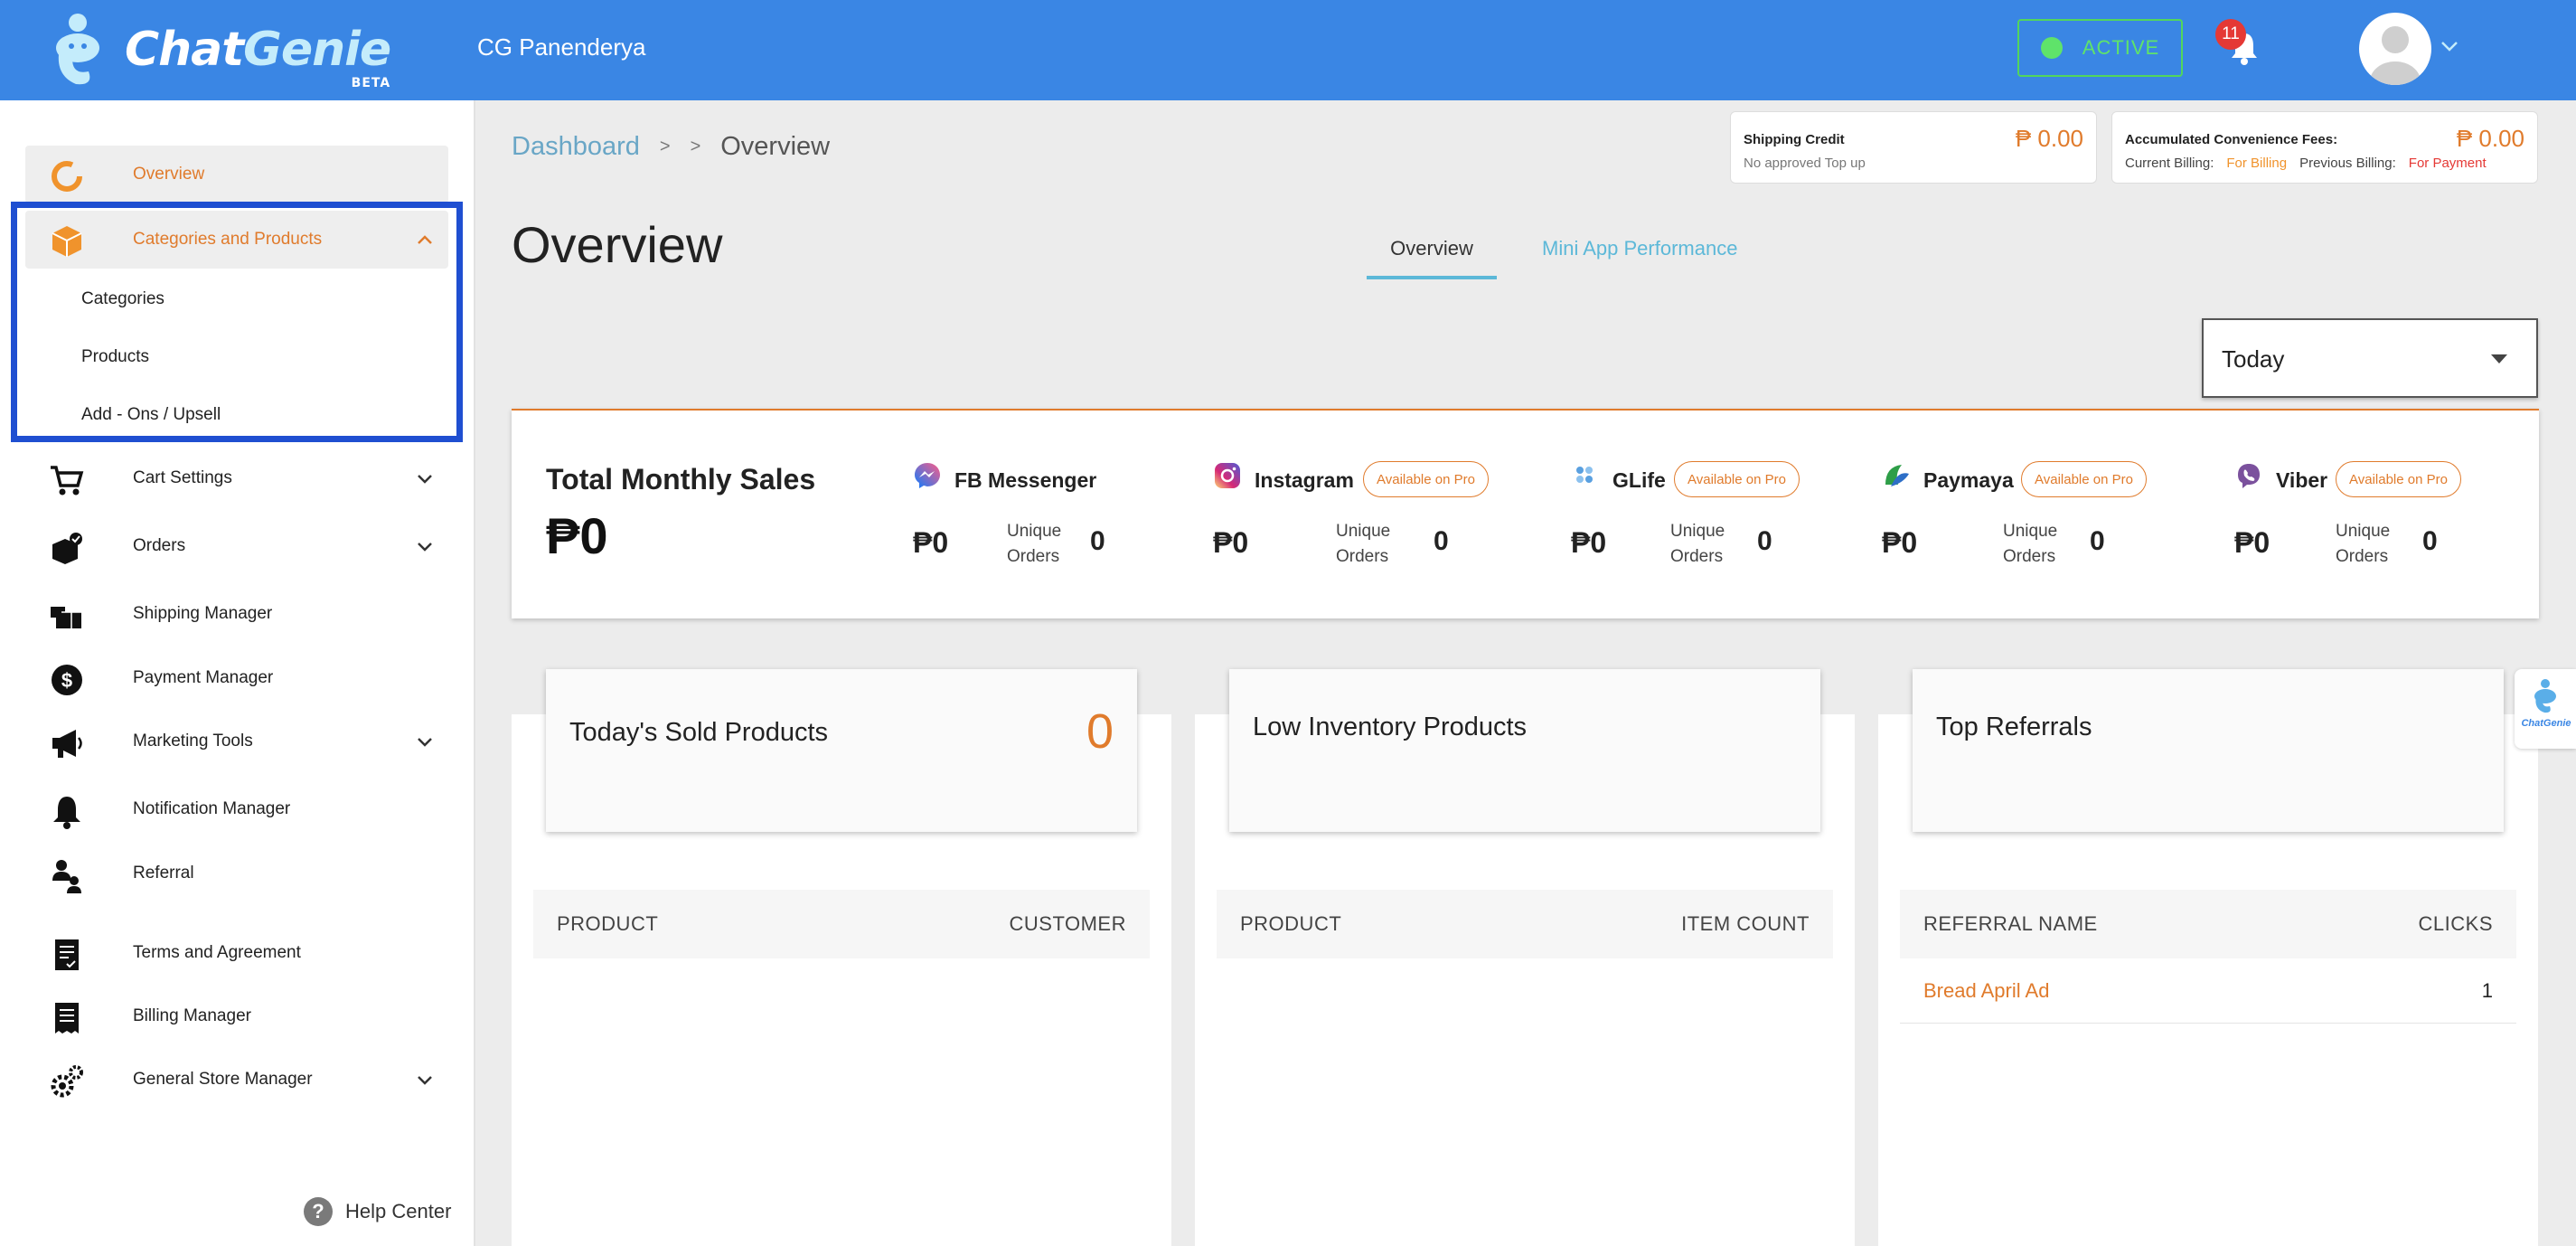 This screenshot has width=2576, height=1246. What do you see at coordinates (1525, 924) in the screenshot?
I see `table-header: PRODUCT ITEM COUNT` at bounding box center [1525, 924].